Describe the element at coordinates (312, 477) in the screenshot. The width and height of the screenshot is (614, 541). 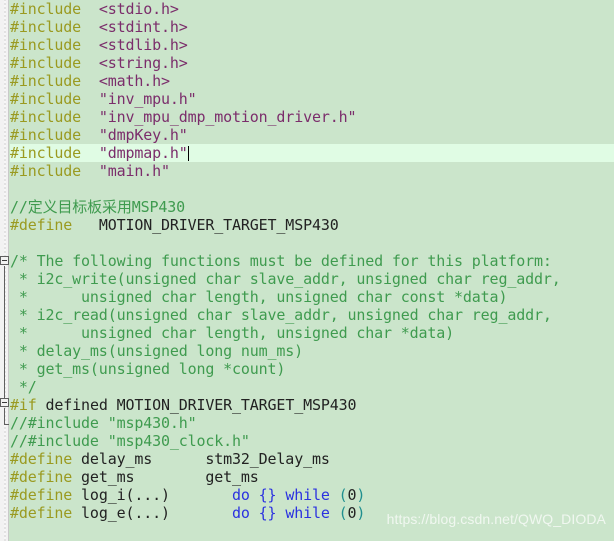
I see `code-line: #define get_ms get_ms` at that location.